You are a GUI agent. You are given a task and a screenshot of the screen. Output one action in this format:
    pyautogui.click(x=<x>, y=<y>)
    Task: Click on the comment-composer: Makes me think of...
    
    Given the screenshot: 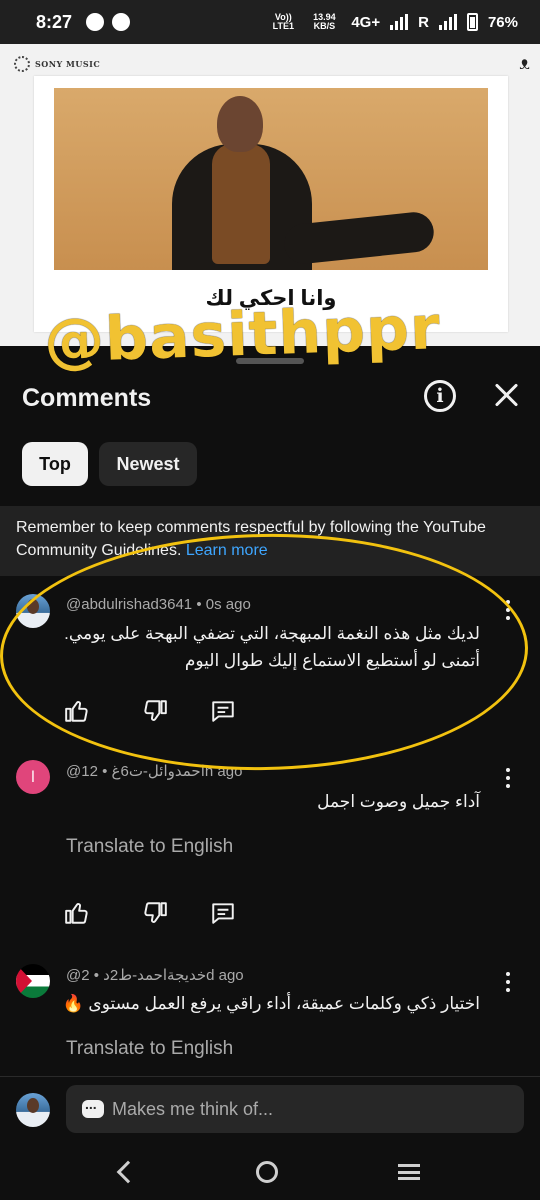 What is the action you would take?
    pyautogui.click(x=270, y=1110)
    